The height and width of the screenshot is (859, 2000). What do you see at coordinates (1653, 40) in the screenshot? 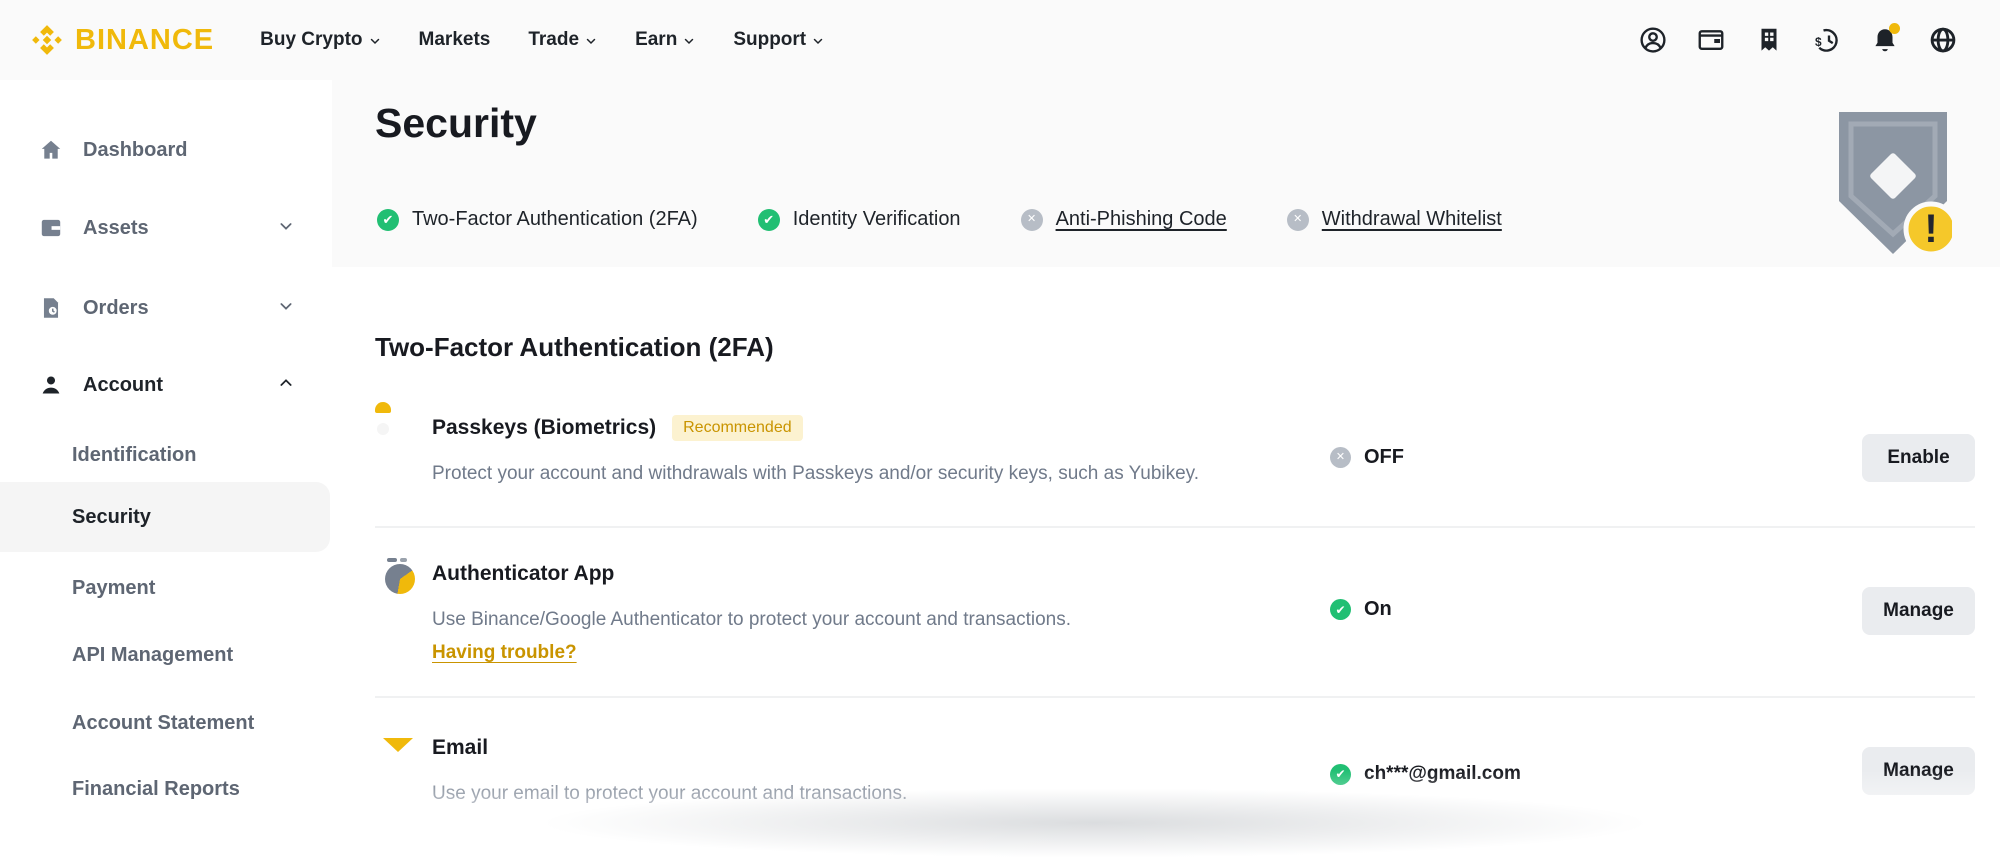
I see `profile-icon` at bounding box center [1653, 40].